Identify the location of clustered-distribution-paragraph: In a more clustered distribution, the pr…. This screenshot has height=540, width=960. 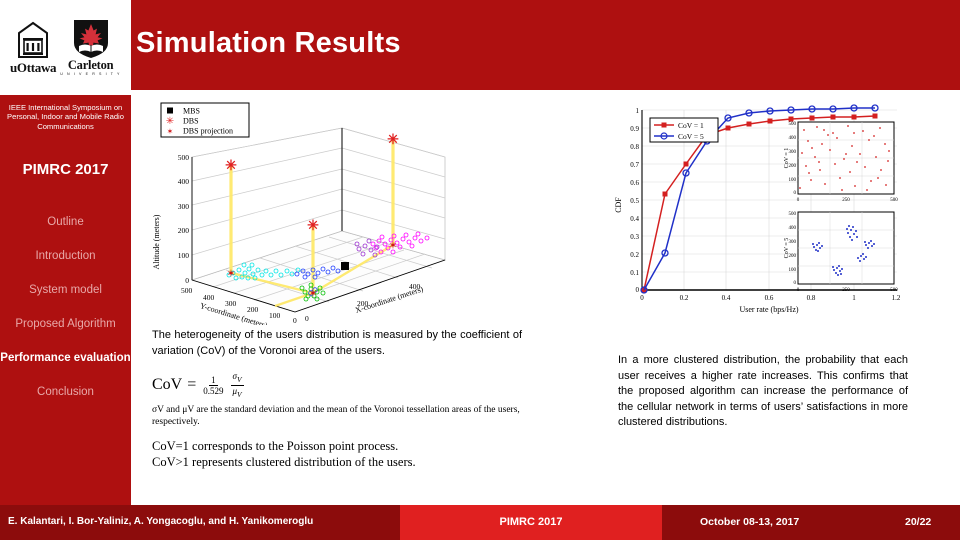
(763, 391).